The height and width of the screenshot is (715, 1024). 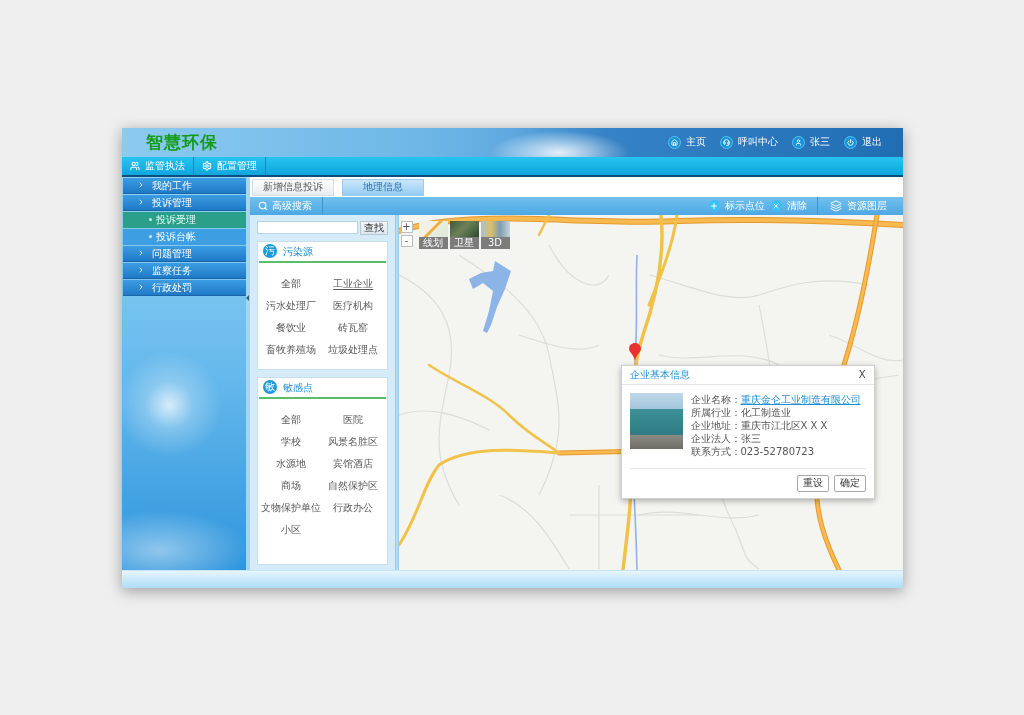 I want to click on field-value: 重庆市江北区X X X, so click(x=784, y=425).